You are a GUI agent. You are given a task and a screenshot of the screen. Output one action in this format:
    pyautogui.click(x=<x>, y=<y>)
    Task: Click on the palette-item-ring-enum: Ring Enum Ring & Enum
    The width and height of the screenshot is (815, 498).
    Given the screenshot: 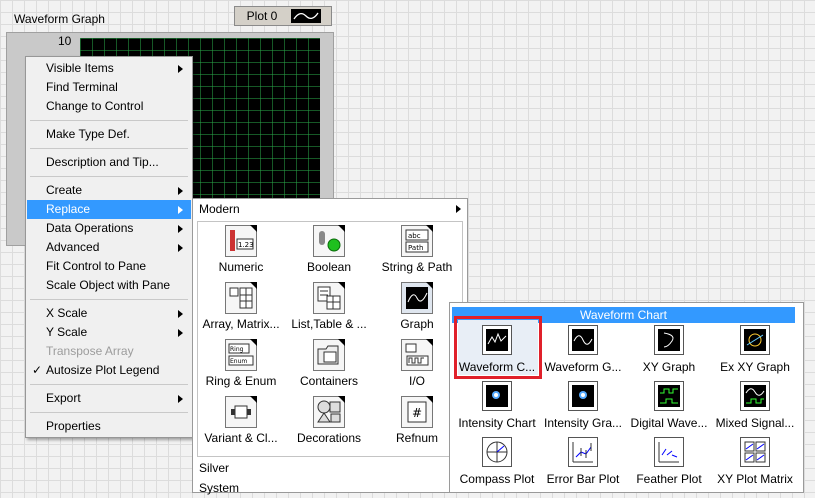 What is the action you would take?
    pyautogui.click(x=241, y=364)
    